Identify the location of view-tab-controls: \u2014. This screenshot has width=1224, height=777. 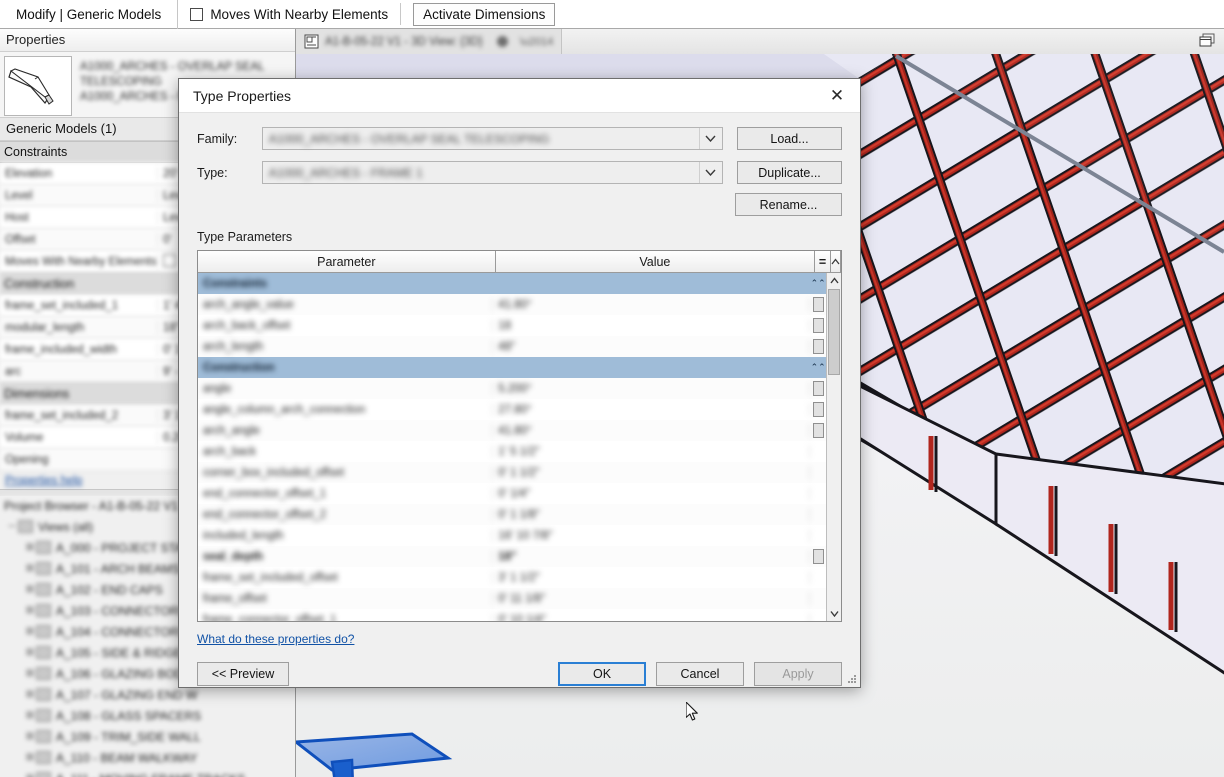
(518, 42).